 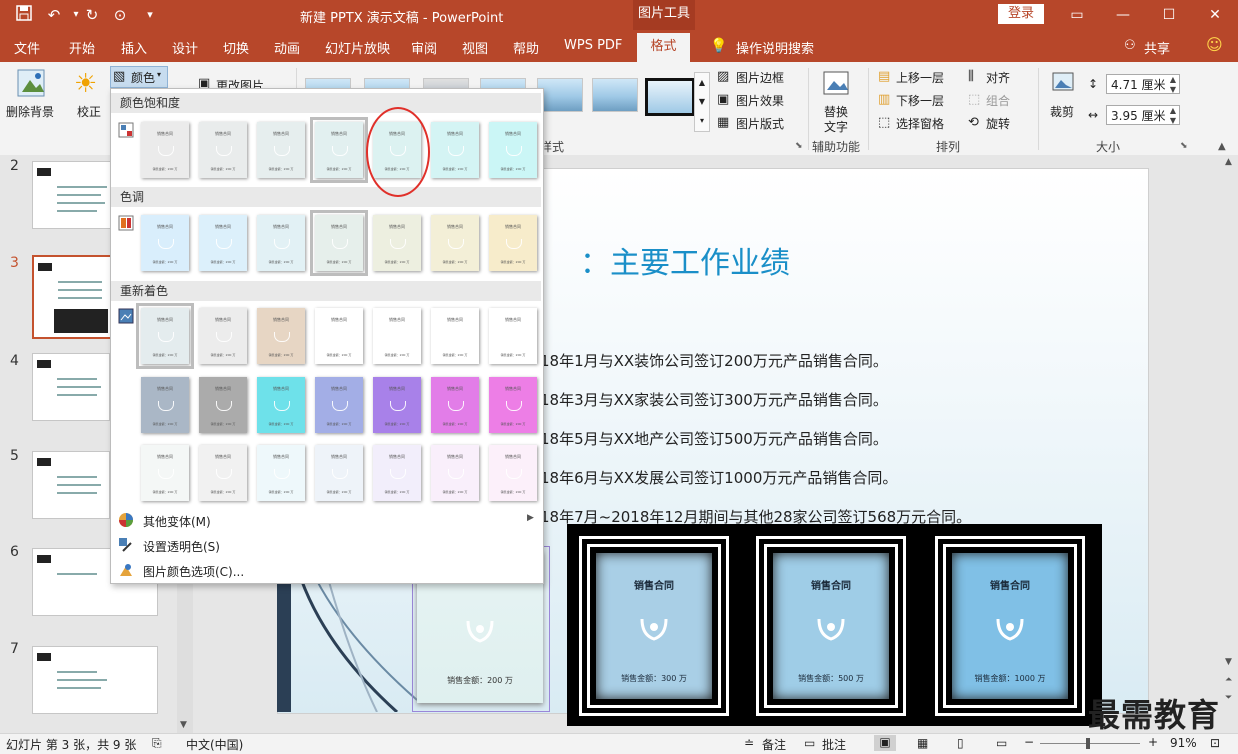 I want to click on fit-to-window-icon: ⊡, so click(x=1215, y=743).